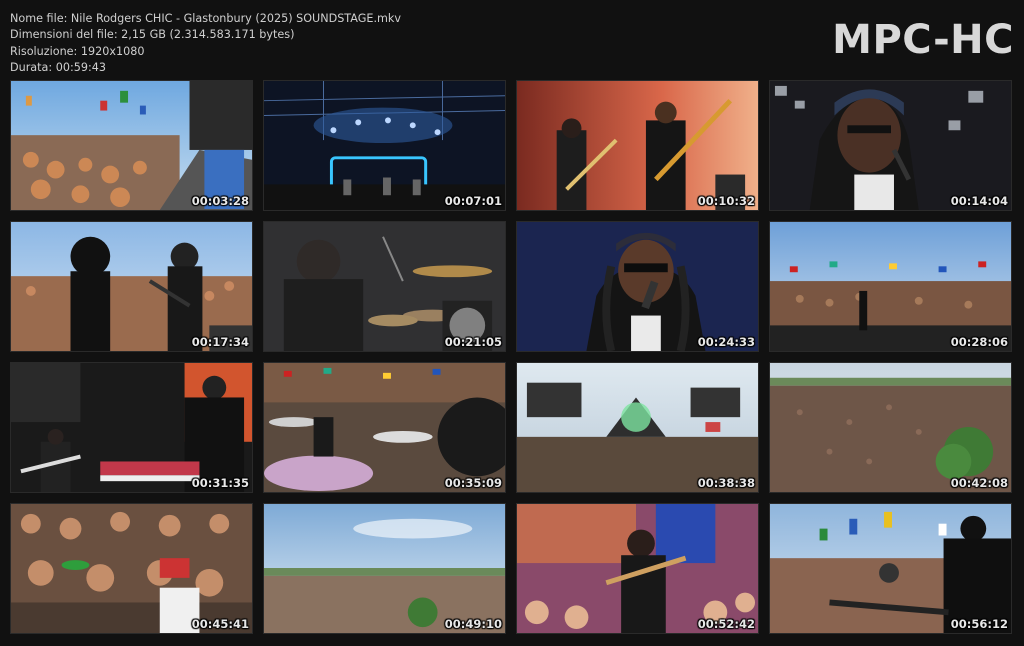 The image size is (1024, 646). I want to click on thumbnail-timestamp: 00:45:41, so click(220, 624).